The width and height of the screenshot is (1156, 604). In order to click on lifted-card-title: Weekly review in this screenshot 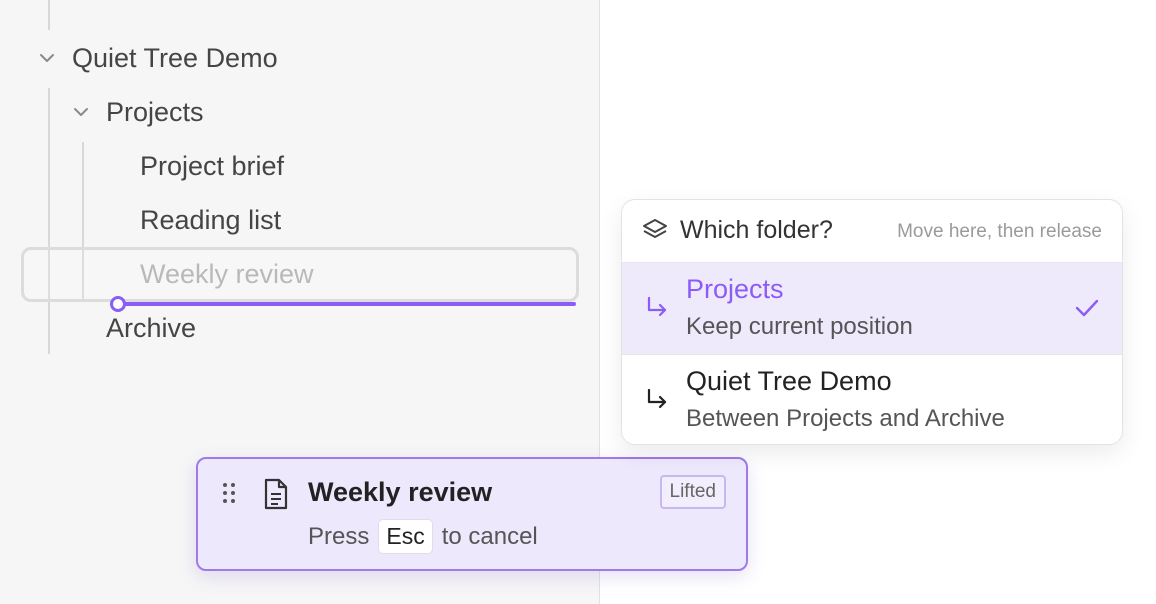, I will do `click(400, 492)`.